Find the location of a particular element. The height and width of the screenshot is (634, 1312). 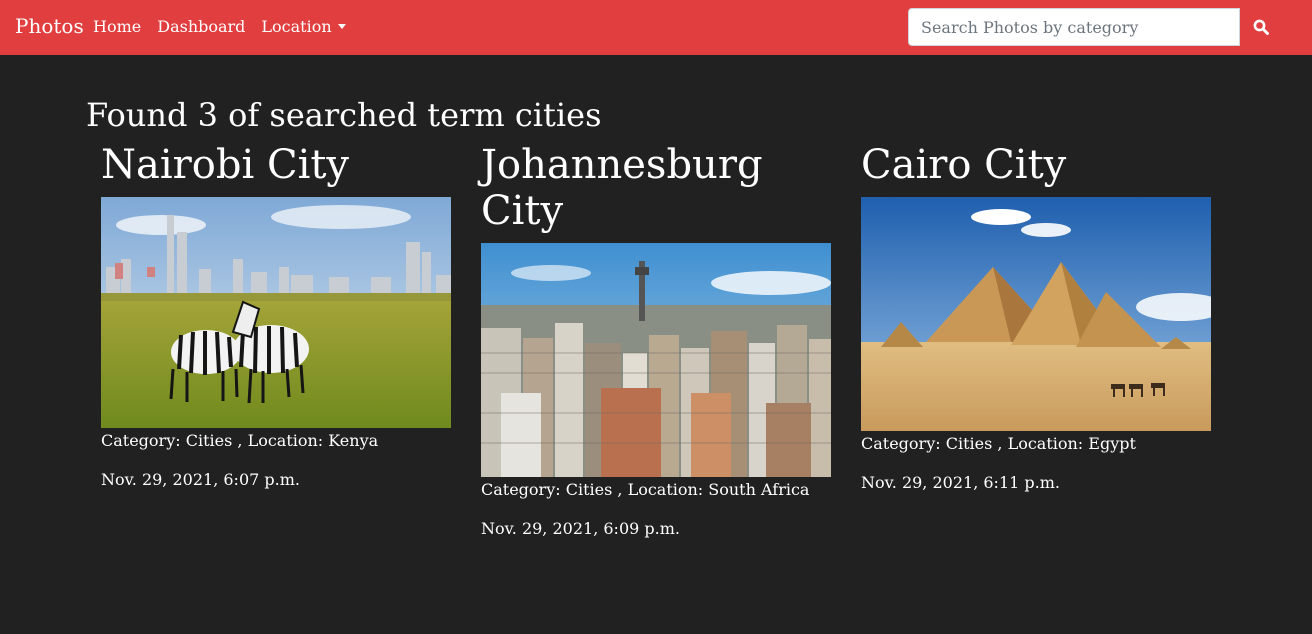

navbar-brand: Photos is located at coordinates (49, 26).